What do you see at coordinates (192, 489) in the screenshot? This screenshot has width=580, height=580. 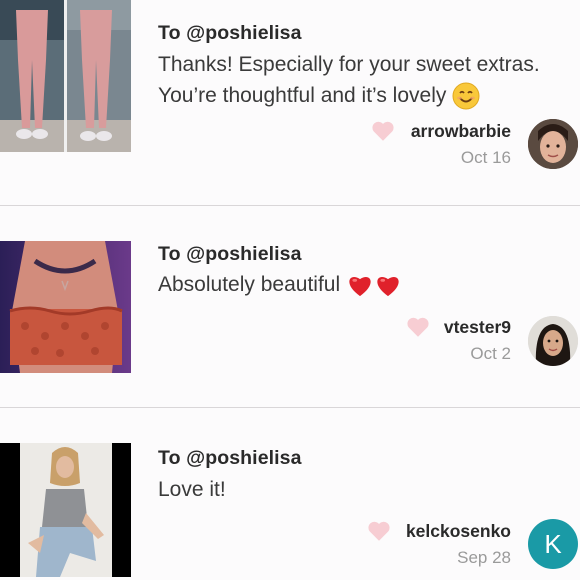 I see `message-line-1: Love it!` at bounding box center [192, 489].